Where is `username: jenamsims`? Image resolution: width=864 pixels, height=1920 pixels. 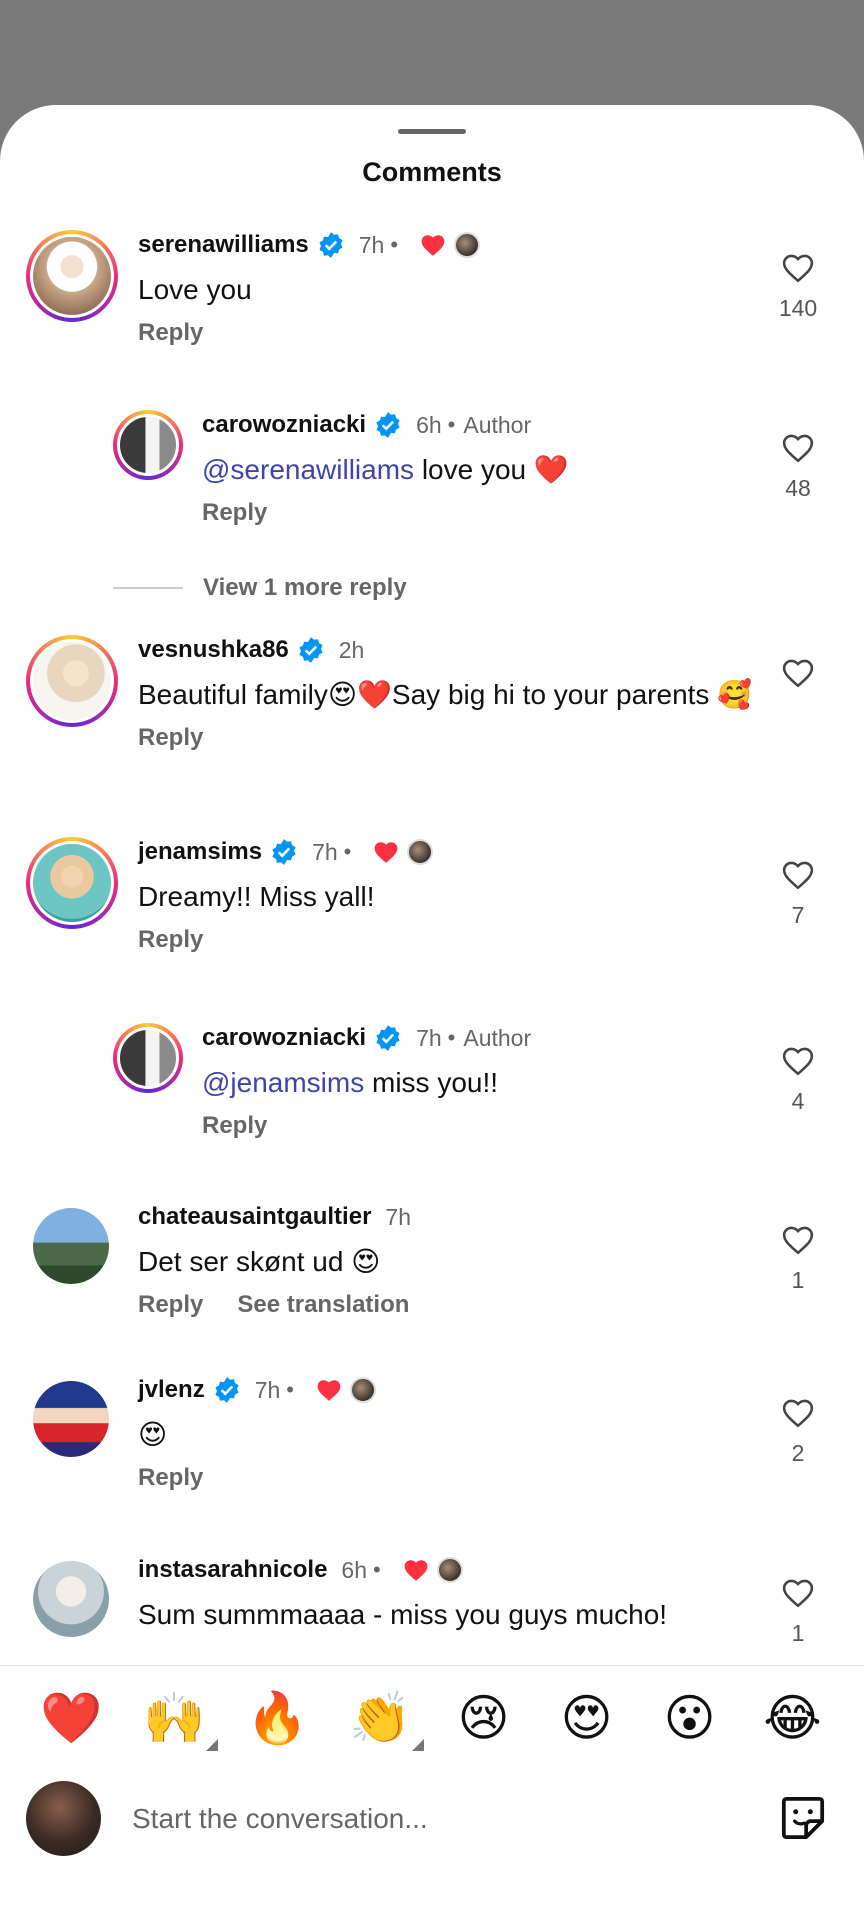 username: jenamsims is located at coordinates (200, 852).